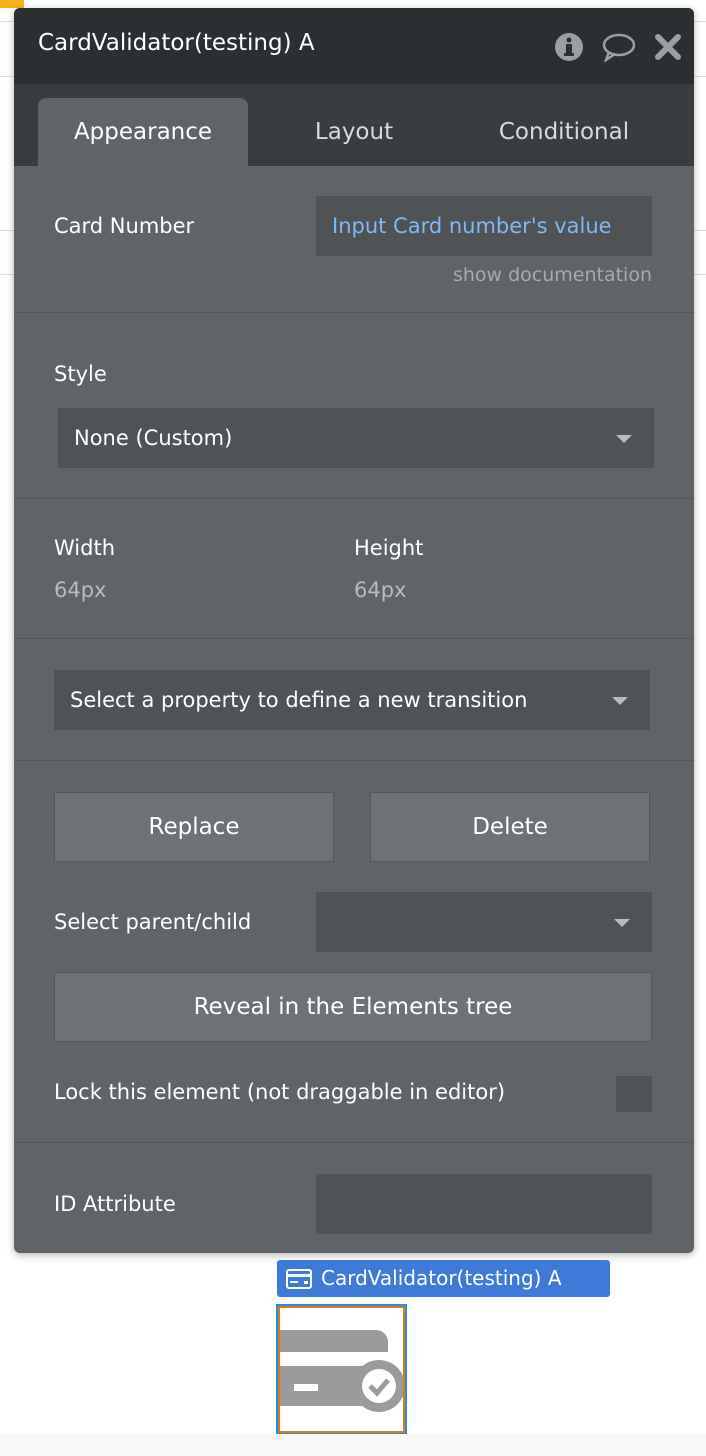 The image size is (706, 1456). Describe the element at coordinates (618, 47) in the screenshot. I see `comment-icon` at that location.